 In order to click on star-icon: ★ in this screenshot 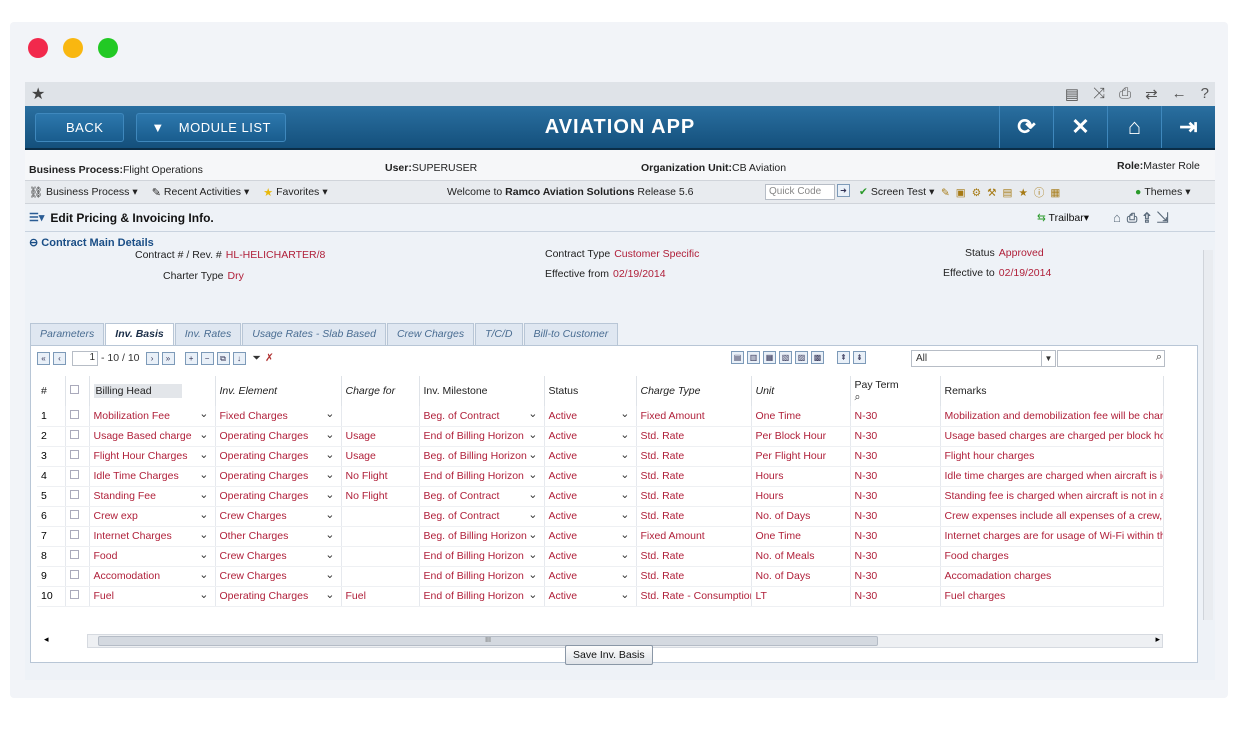, I will do `click(38, 94)`.